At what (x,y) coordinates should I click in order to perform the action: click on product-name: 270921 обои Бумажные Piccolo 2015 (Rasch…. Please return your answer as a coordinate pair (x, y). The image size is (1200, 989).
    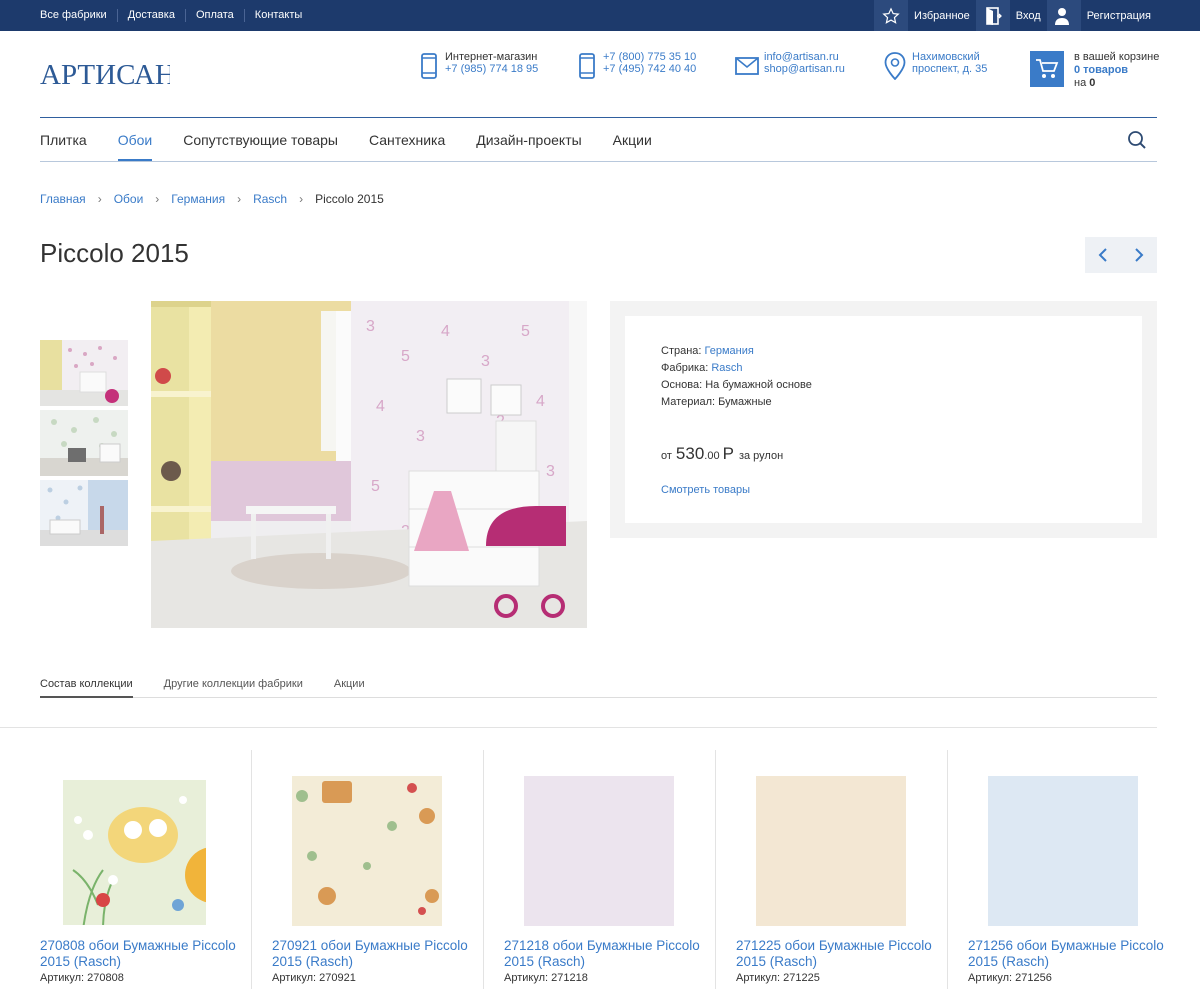
    Looking at the image, I should click on (372, 954).